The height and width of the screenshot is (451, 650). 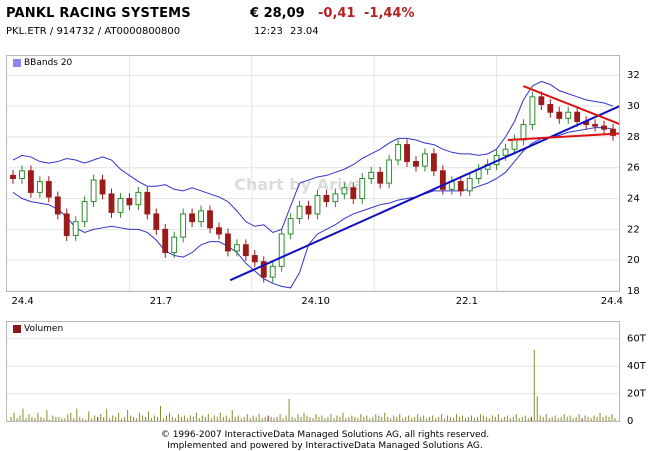 What do you see at coordinates (633, 291) in the screenshot?
I see `price-y-tick-label: 18` at bounding box center [633, 291].